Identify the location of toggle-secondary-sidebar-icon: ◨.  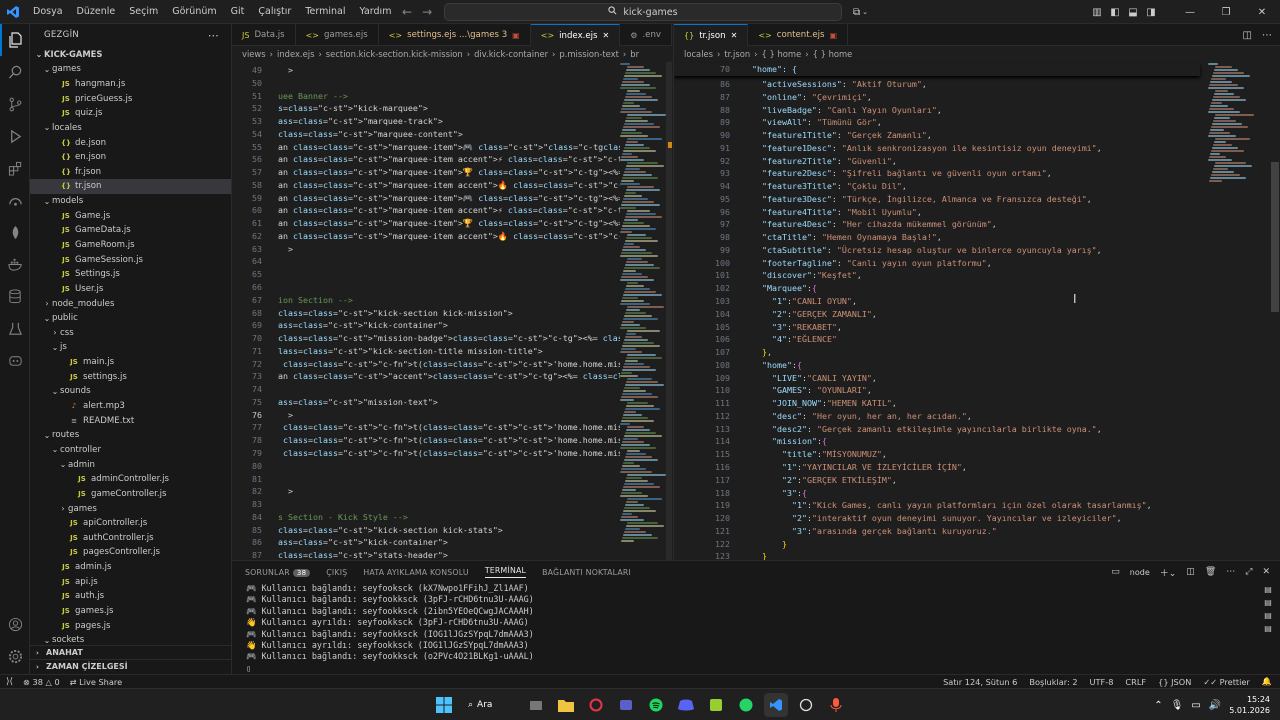
(1151, 12).